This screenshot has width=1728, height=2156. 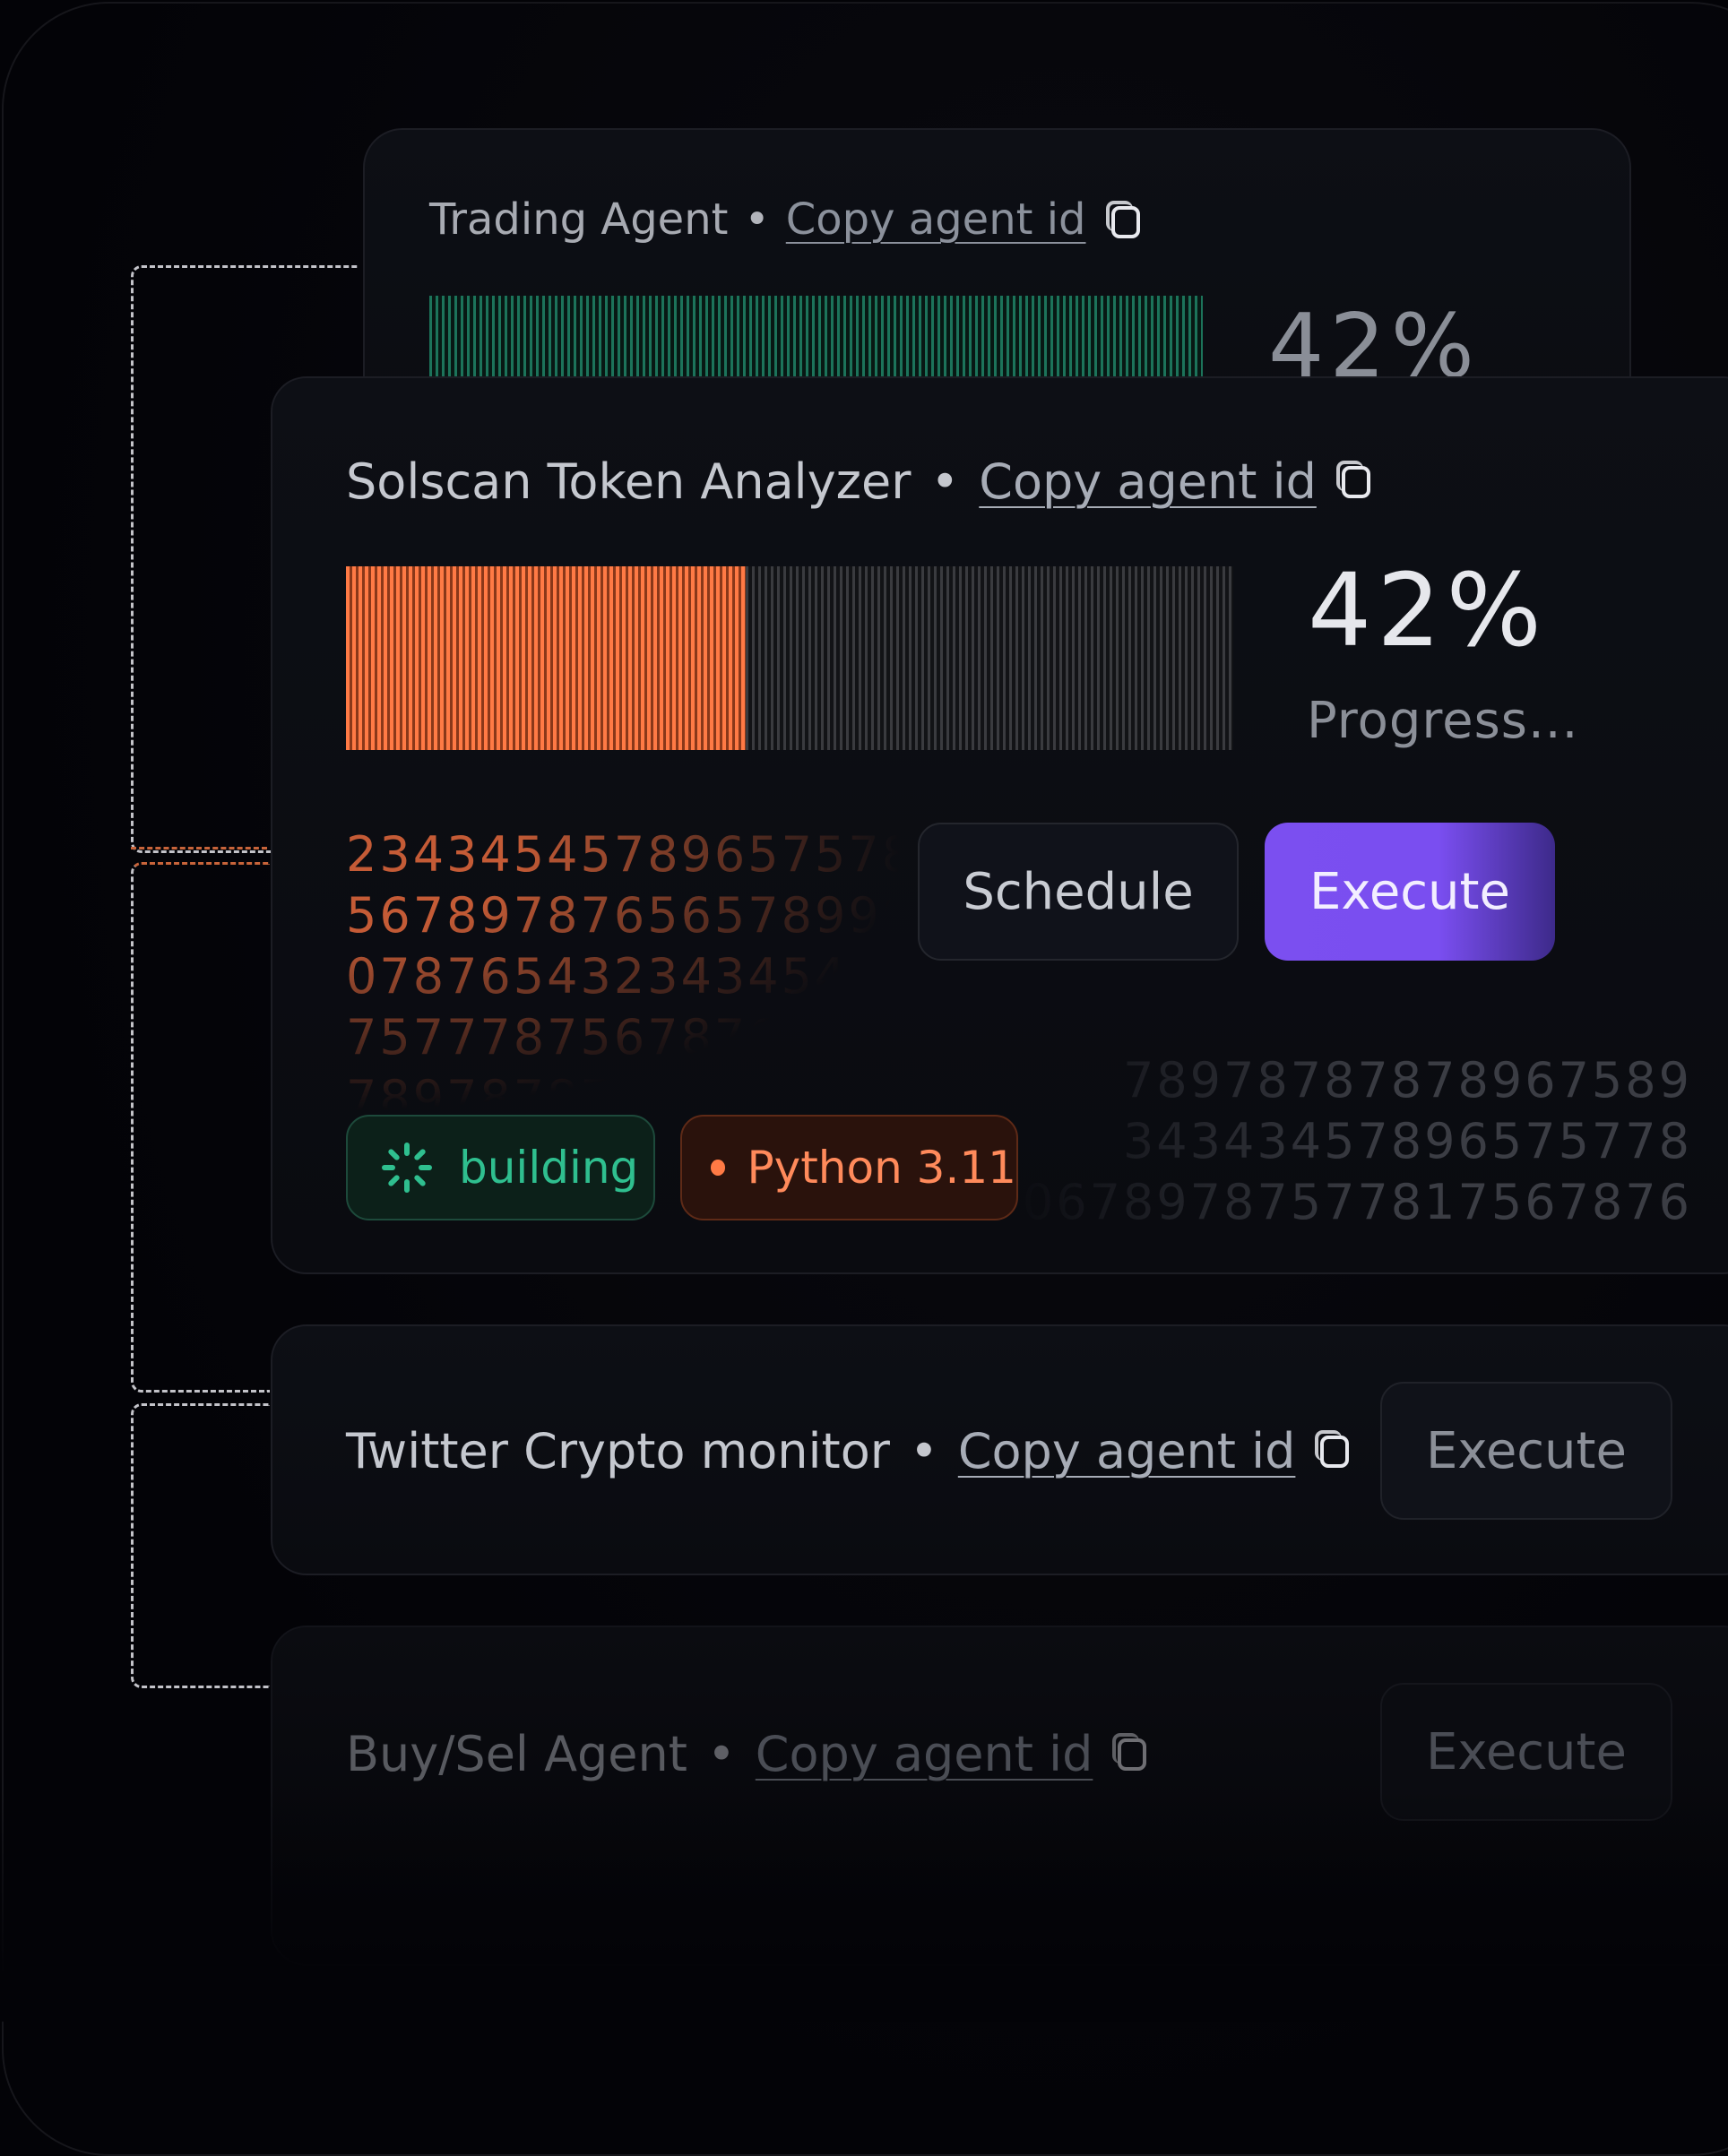 I want to click on dot-icon, so click(x=718, y=1168).